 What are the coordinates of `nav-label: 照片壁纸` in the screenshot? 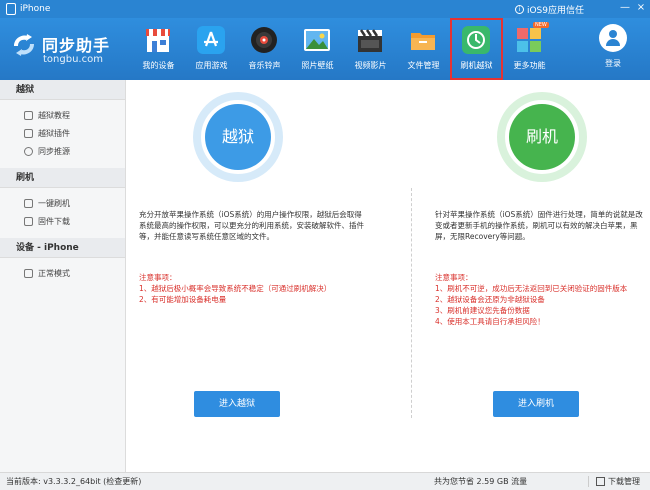 It's located at (317, 65).